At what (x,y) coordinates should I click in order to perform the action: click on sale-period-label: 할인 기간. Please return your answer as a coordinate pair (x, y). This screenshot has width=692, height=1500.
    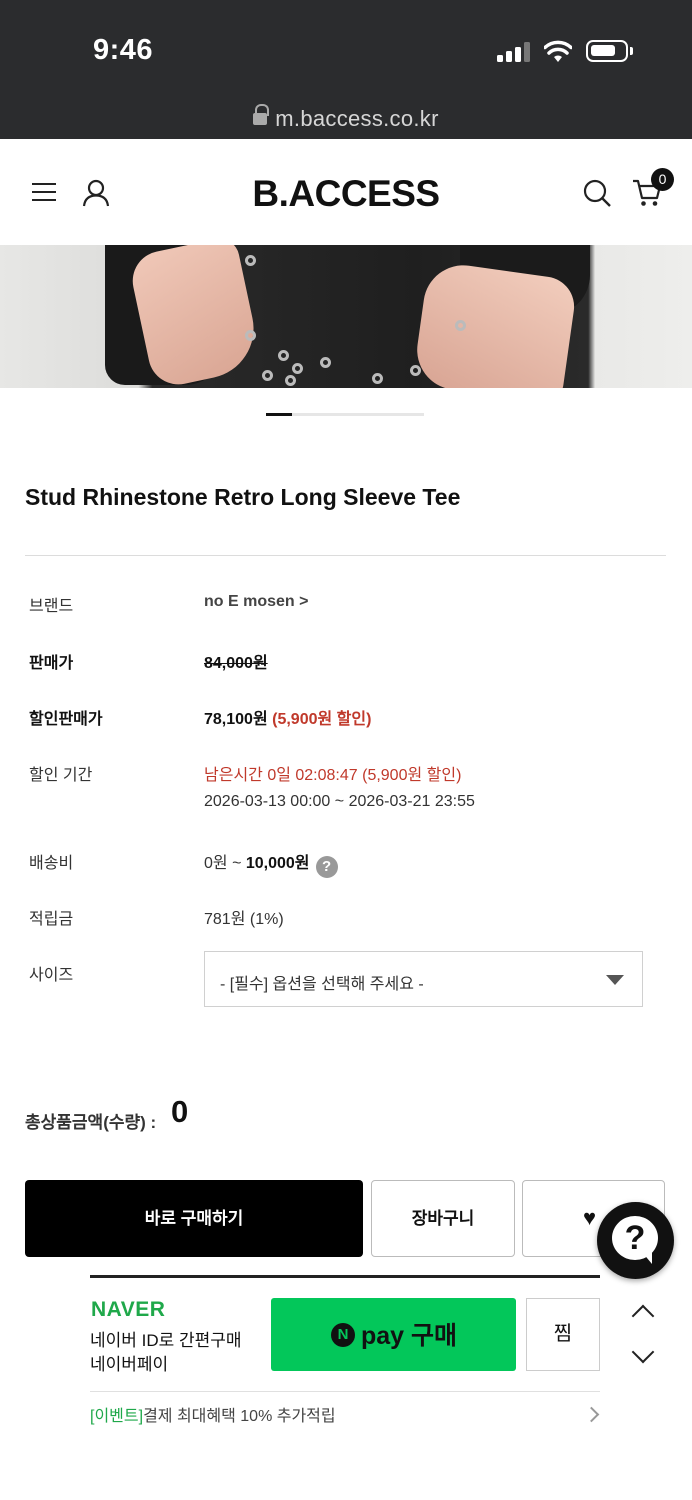
    Looking at the image, I should click on (61, 775).